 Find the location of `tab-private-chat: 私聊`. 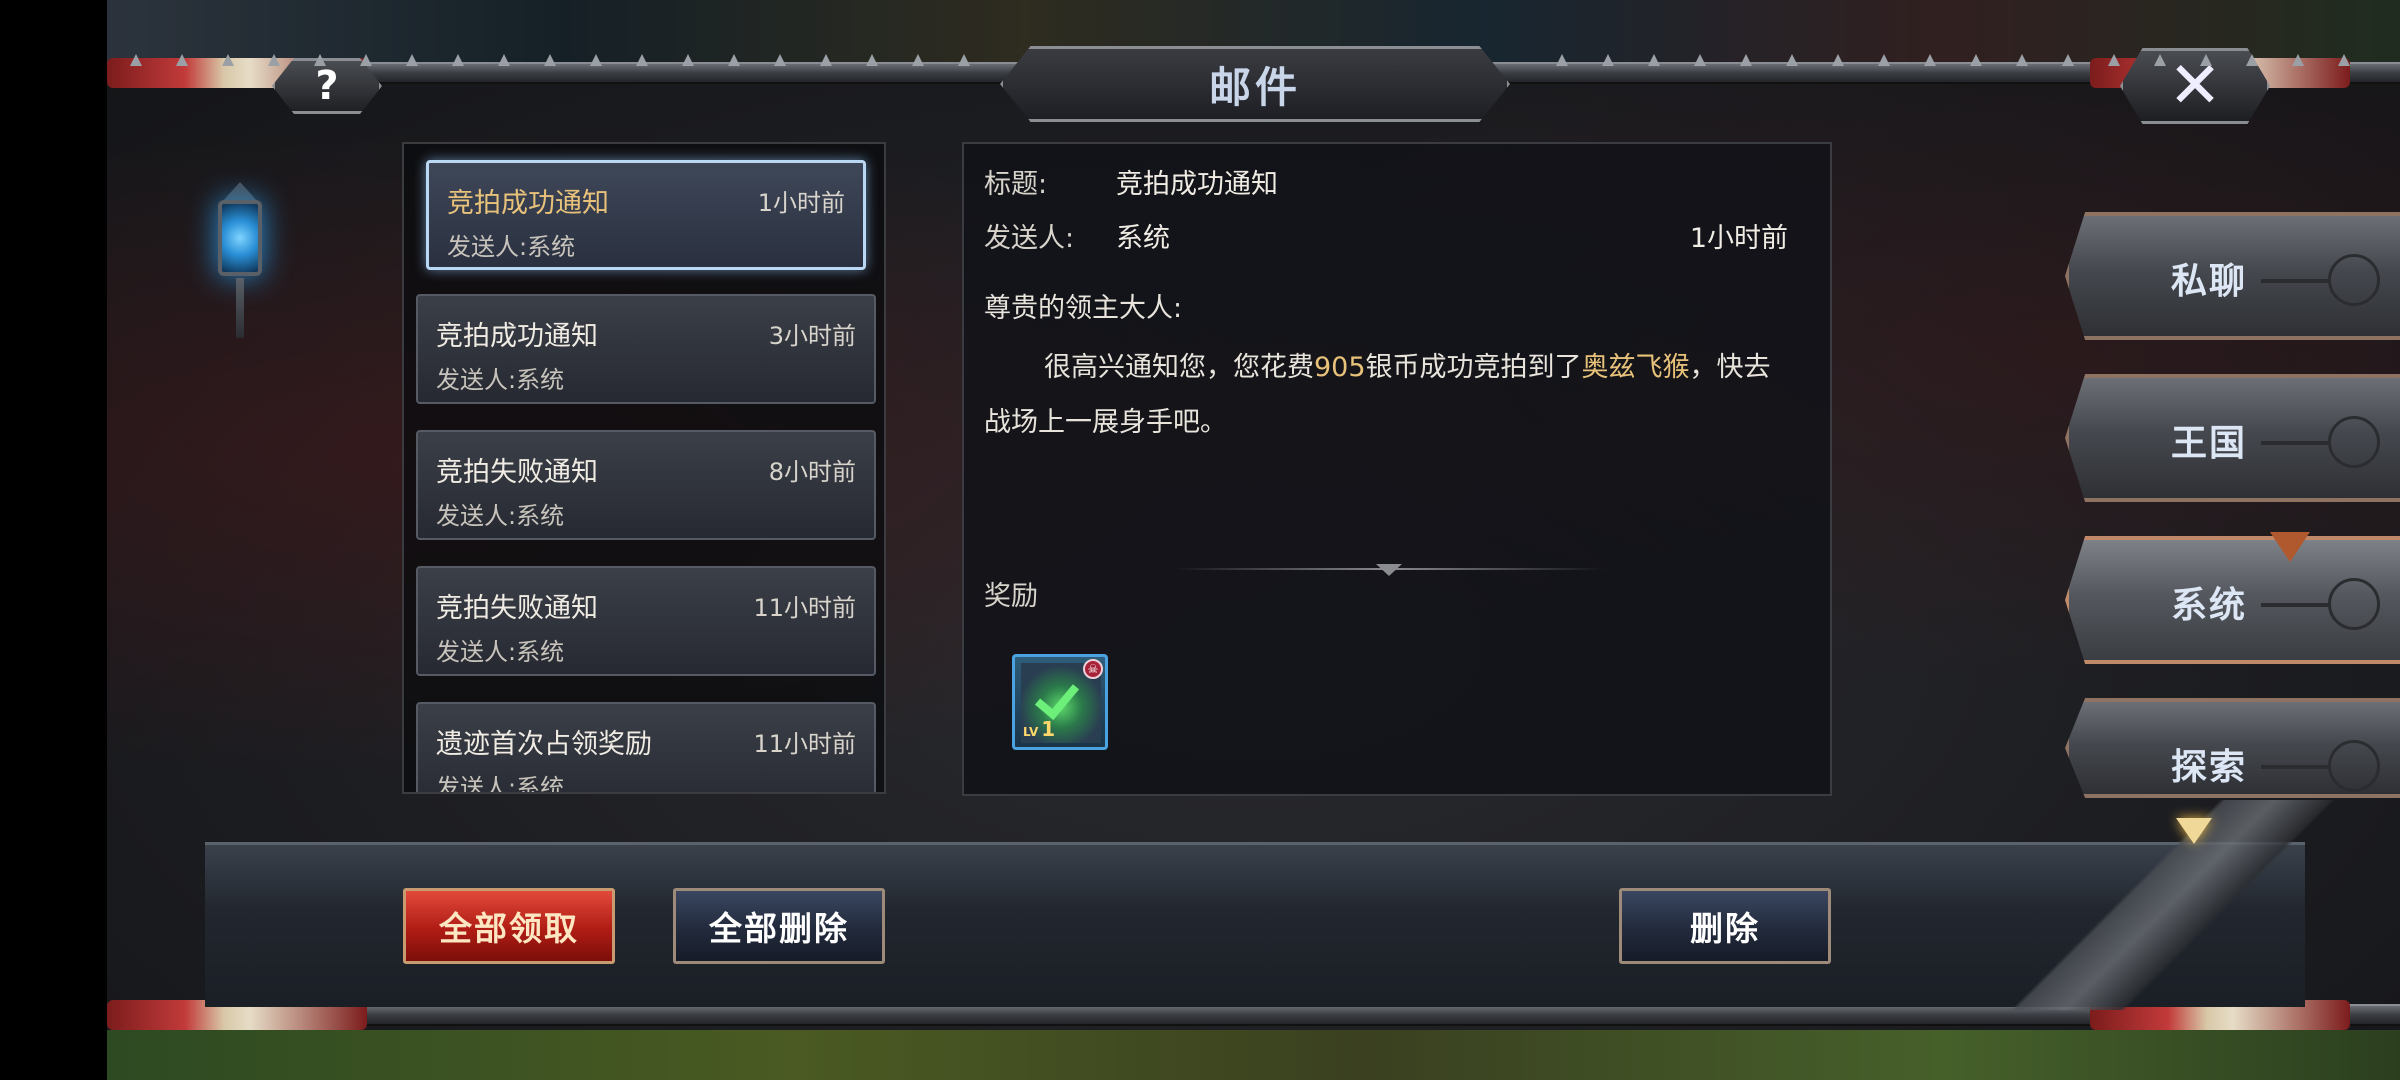

tab-private-chat: 私聊 is located at coordinates (2232, 276).